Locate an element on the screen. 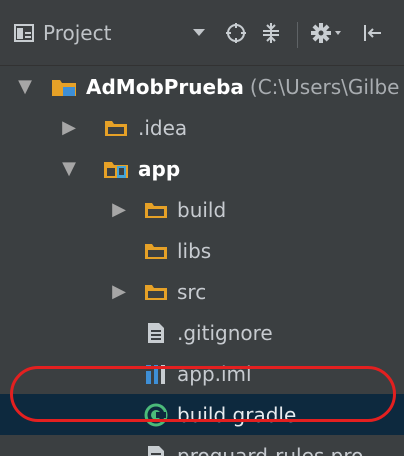 Image resolution: width=417 pixels, height=456 pixels. project-toolbar: Project is located at coordinates (202, 33).